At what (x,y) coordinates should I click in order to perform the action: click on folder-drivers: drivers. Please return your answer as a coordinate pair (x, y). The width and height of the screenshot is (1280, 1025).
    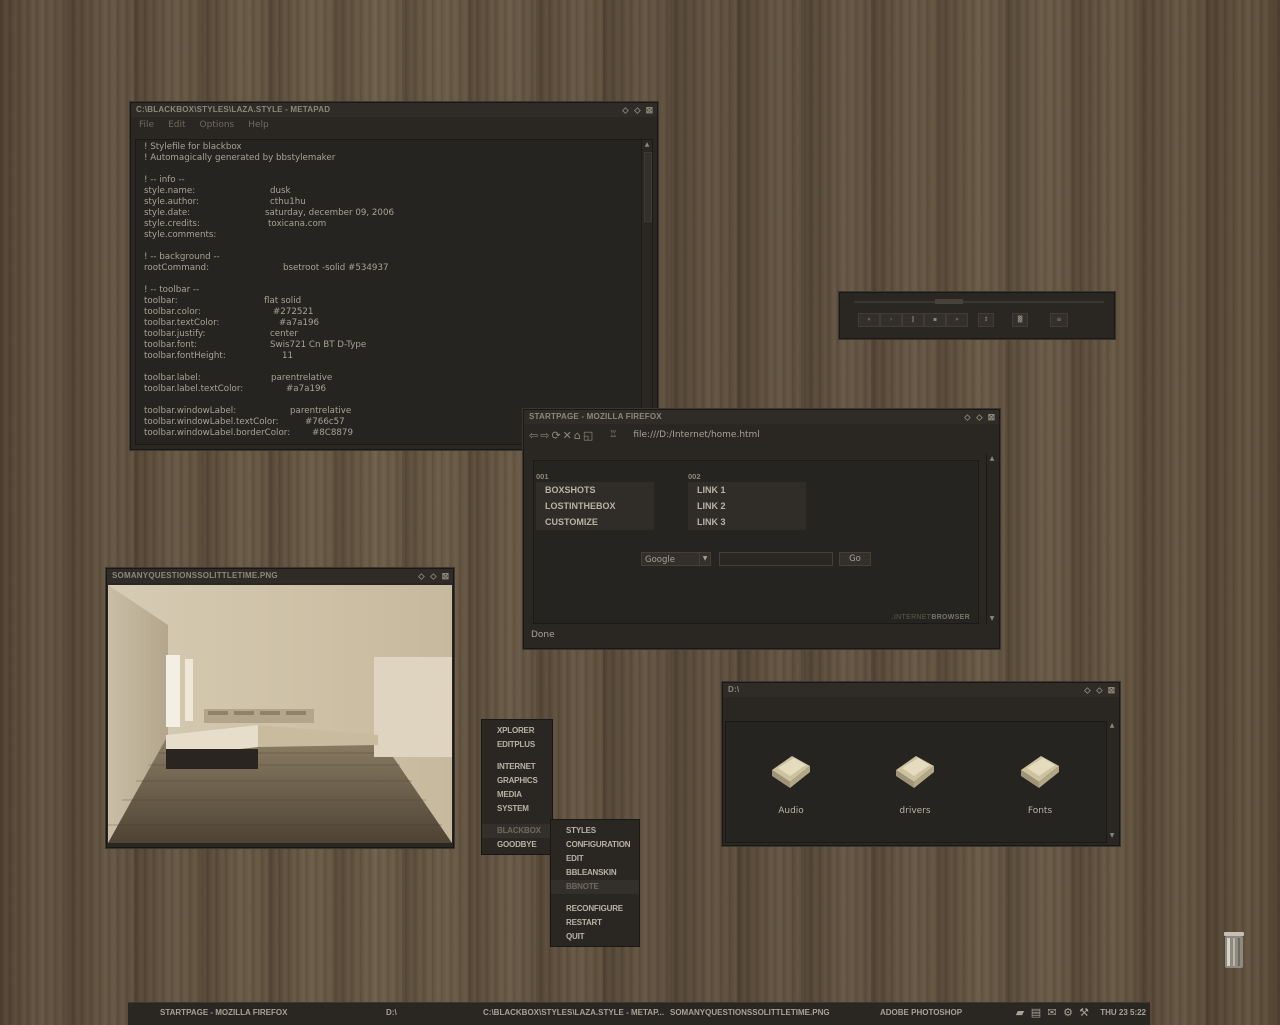
    Looking at the image, I should click on (915, 784).